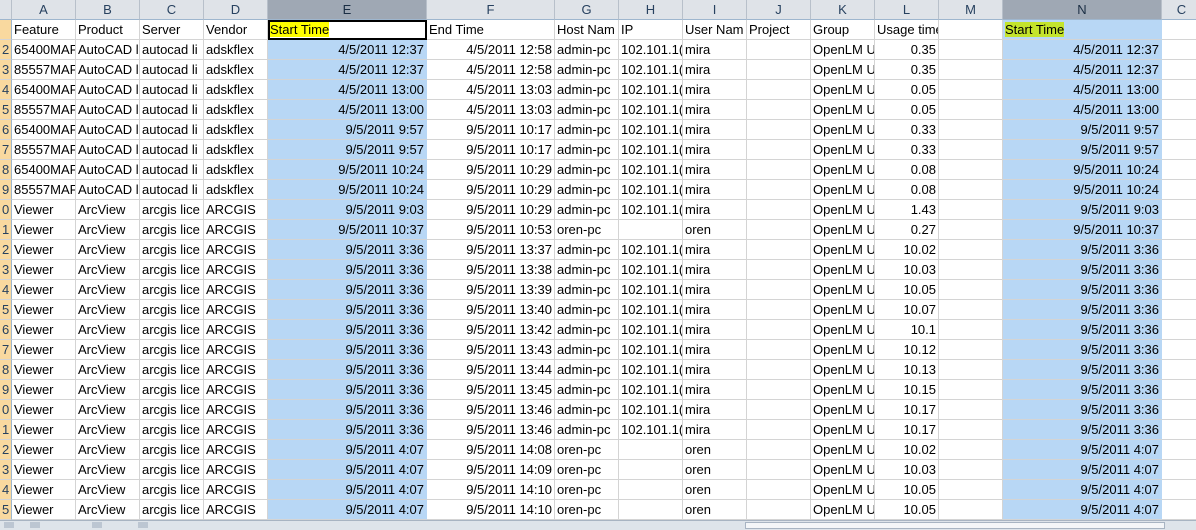 The image size is (1196, 530). What do you see at coordinates (6, 390) in the screenshot?
I see `row-number: 9` at bounding box center [6, 390].